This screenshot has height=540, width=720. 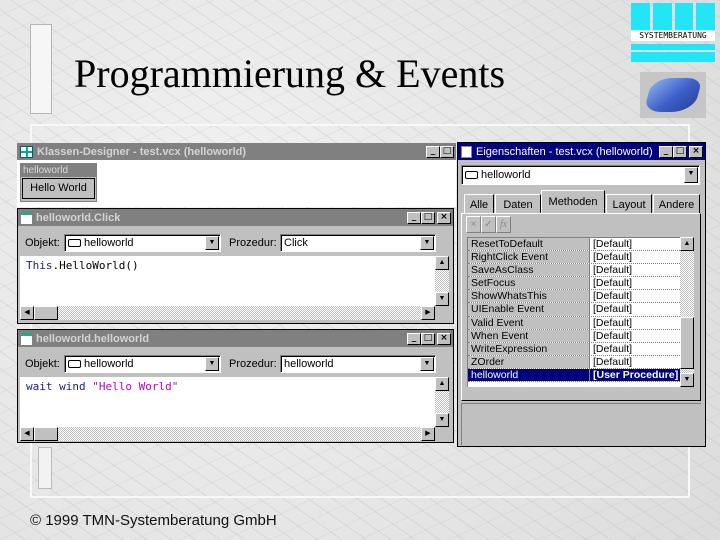 I want to click on method-row: UIEnable Event [Default], so click(x=574, y=310).